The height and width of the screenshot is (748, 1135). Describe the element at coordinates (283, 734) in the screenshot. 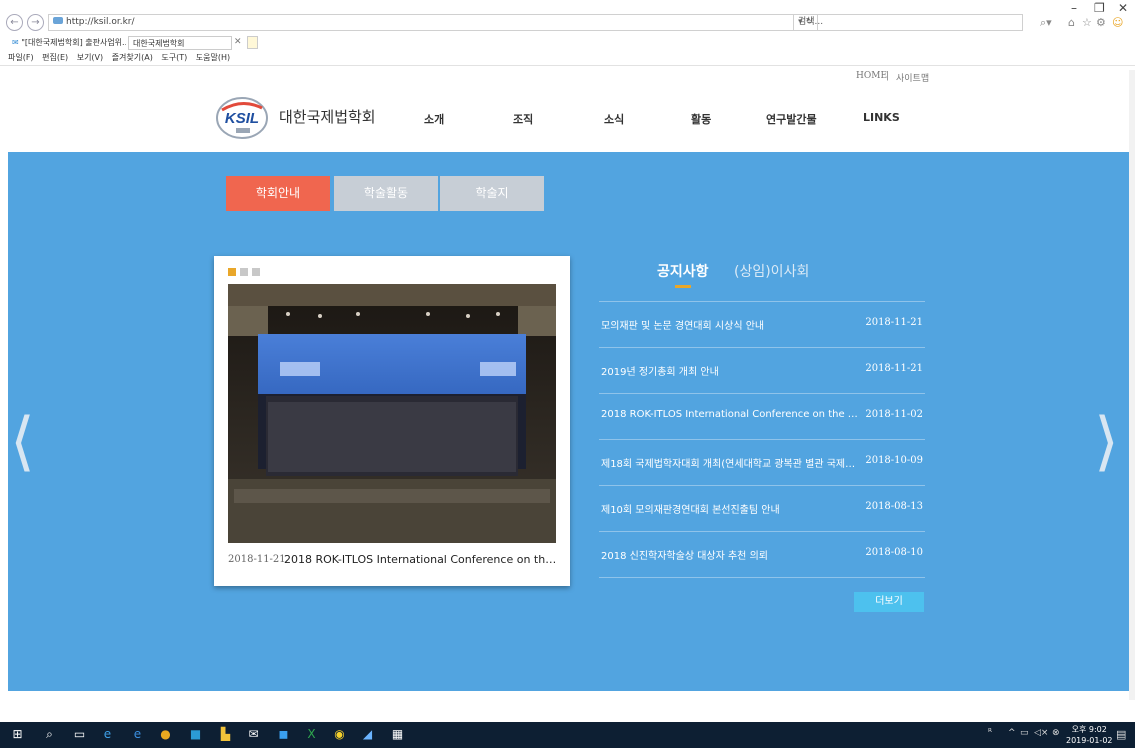

I see `app-icon: ◼` at that location.